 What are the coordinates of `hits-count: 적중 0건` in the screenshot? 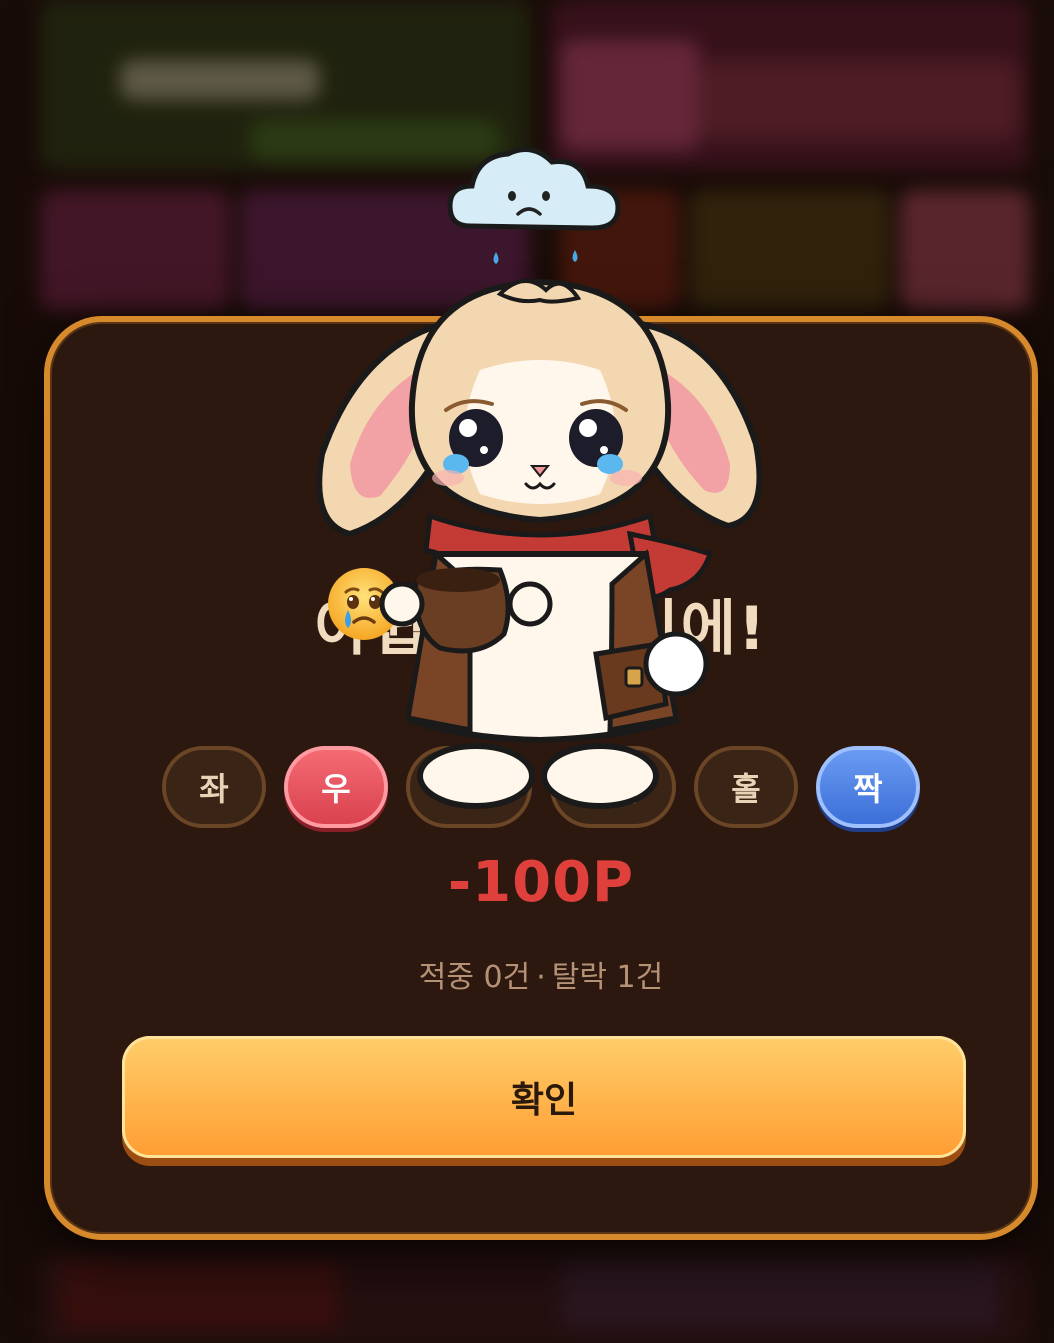 It's located at (474, 977).